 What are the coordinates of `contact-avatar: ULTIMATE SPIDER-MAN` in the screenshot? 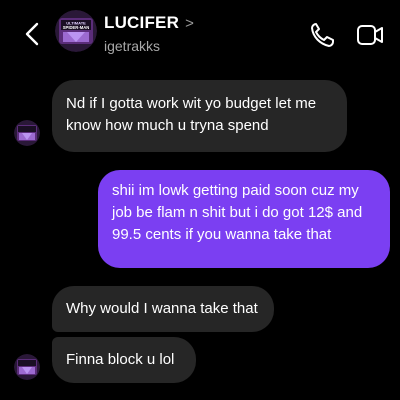 It's located at (76, 31).